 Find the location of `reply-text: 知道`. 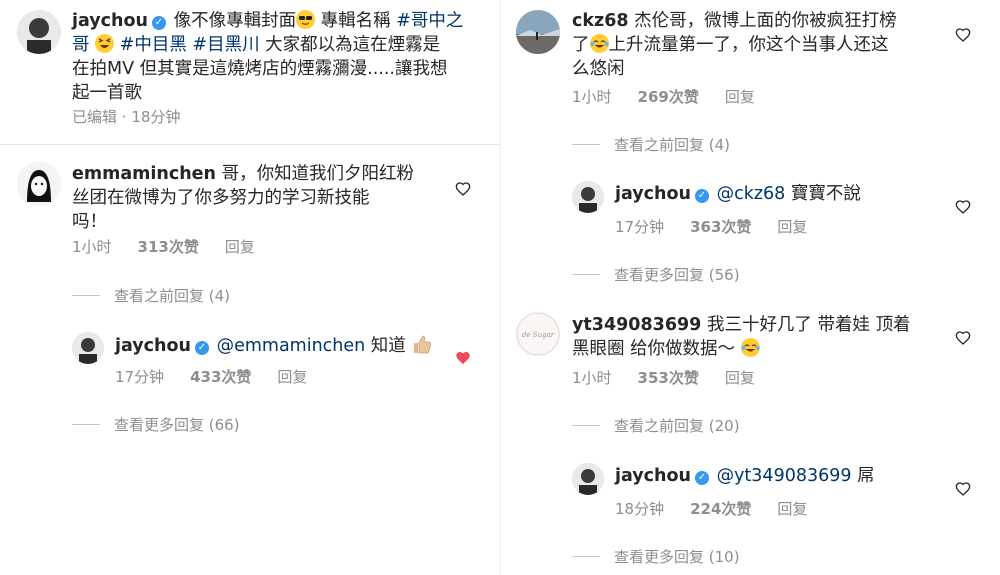

reply-text: 知道 is located at coordinates (385, 346).